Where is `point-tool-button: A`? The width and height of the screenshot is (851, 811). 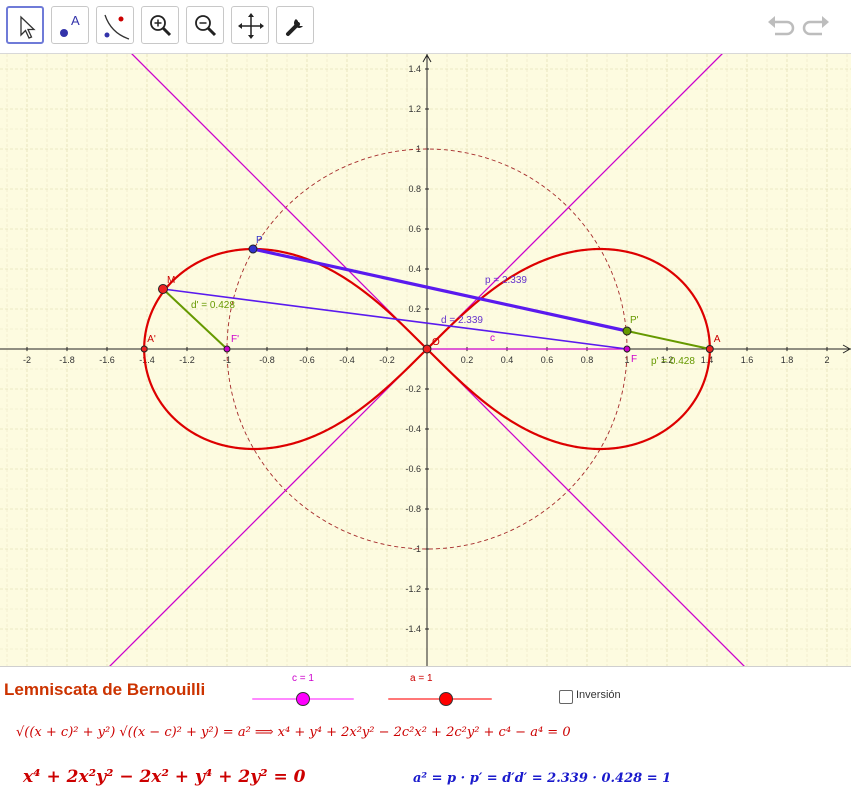 point-tool-button: A is located at coordinates (70, 25).